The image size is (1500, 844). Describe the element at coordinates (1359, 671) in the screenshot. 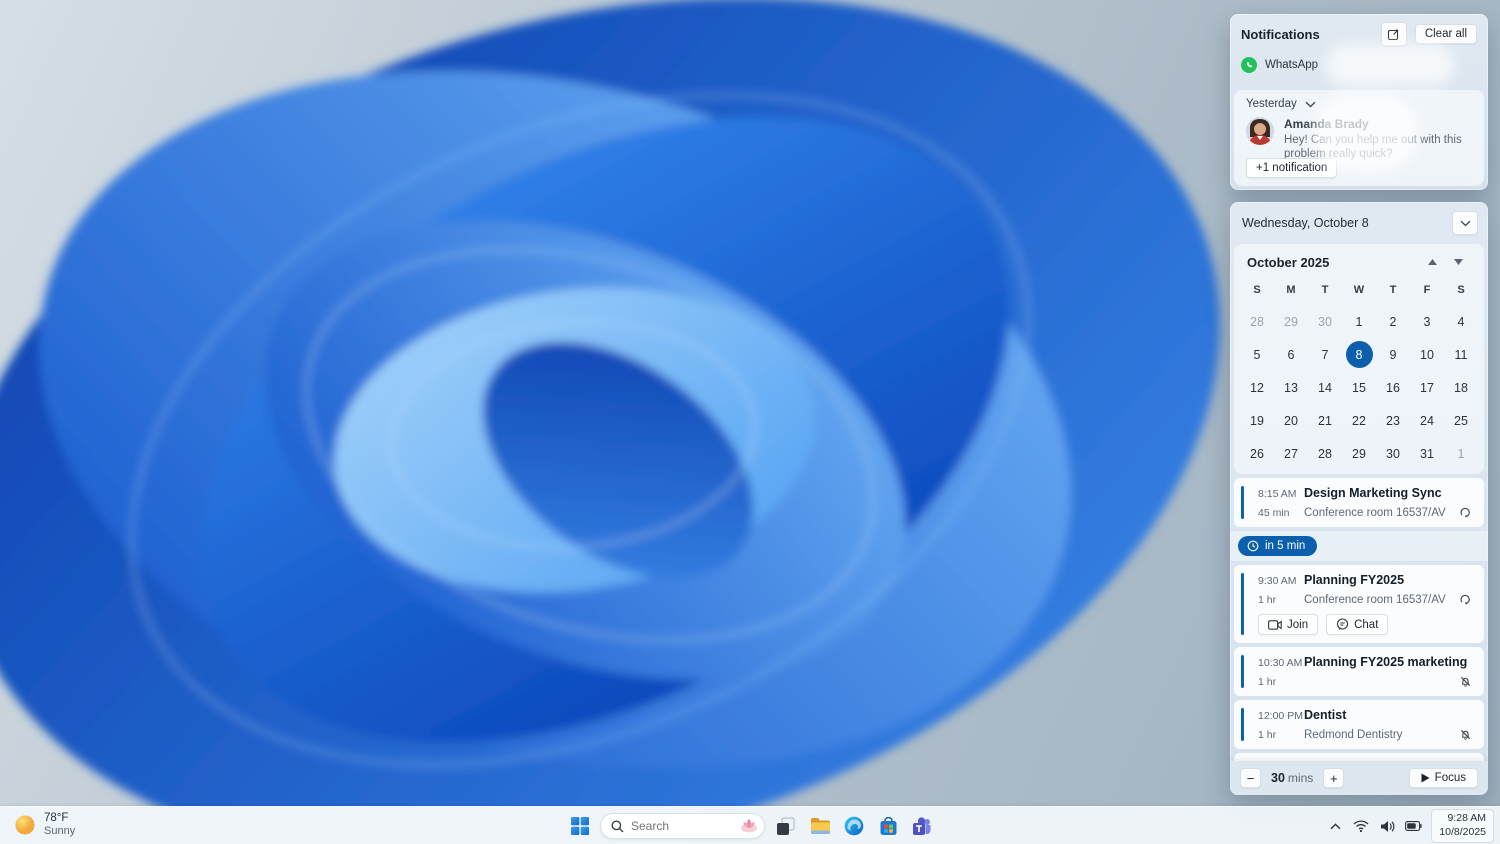

I see `event-card: 10:30 AM Planning FY2025 marketing 1 hr` at that location.